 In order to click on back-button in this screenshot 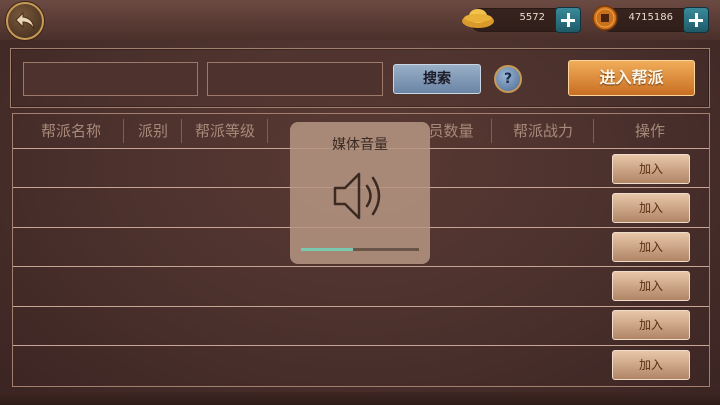, I will do `click(25, 21)`.